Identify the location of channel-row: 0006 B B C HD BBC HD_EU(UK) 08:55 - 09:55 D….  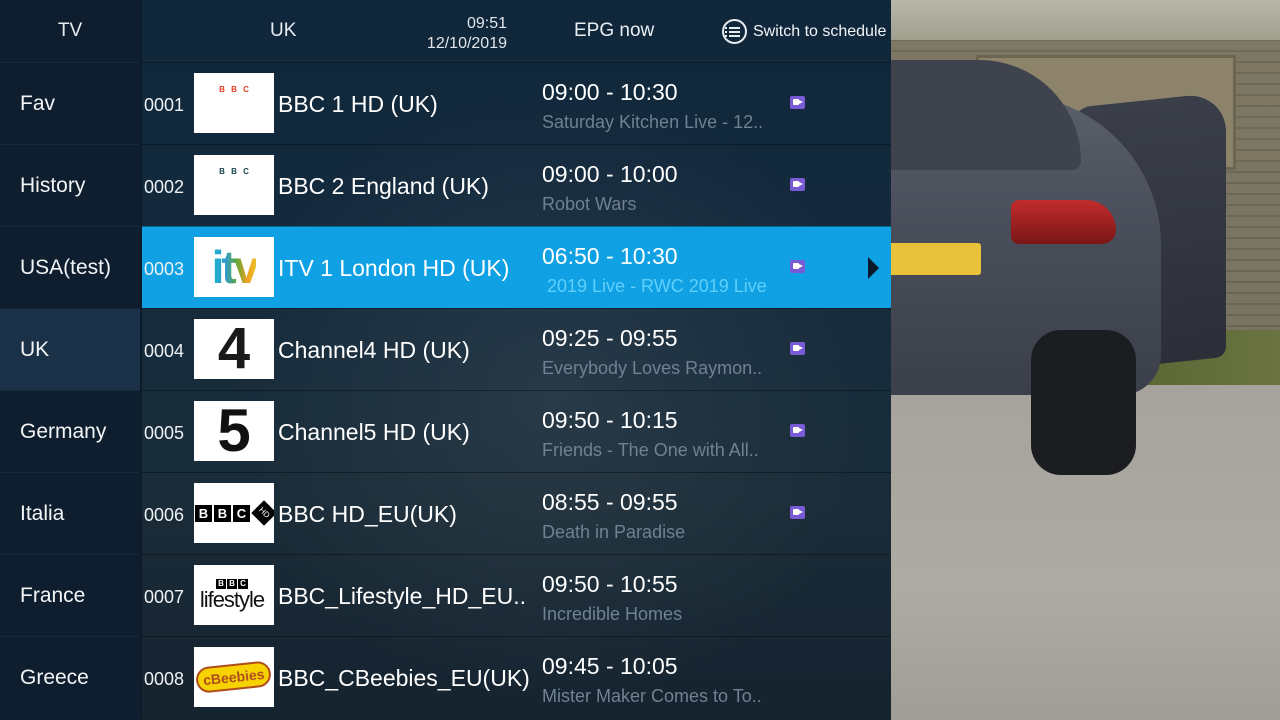
(516, 513).